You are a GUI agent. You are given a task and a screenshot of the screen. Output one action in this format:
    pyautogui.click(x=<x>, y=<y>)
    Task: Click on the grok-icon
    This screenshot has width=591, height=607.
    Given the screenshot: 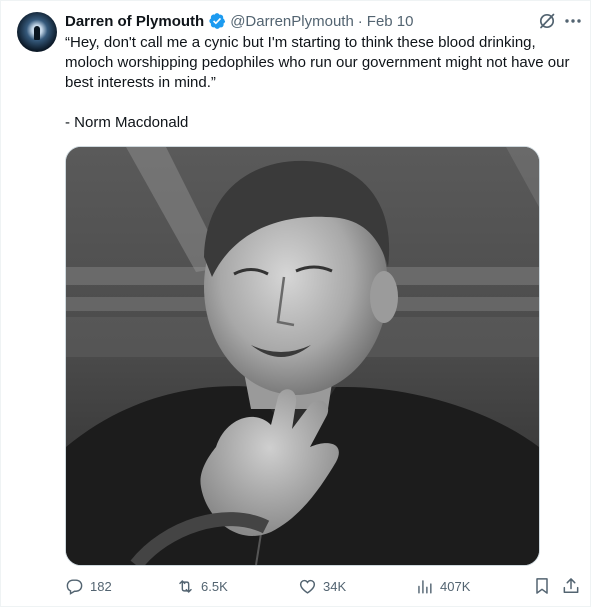 What is the action you would take?
    pyautogui.click(x=547, y=21)
    